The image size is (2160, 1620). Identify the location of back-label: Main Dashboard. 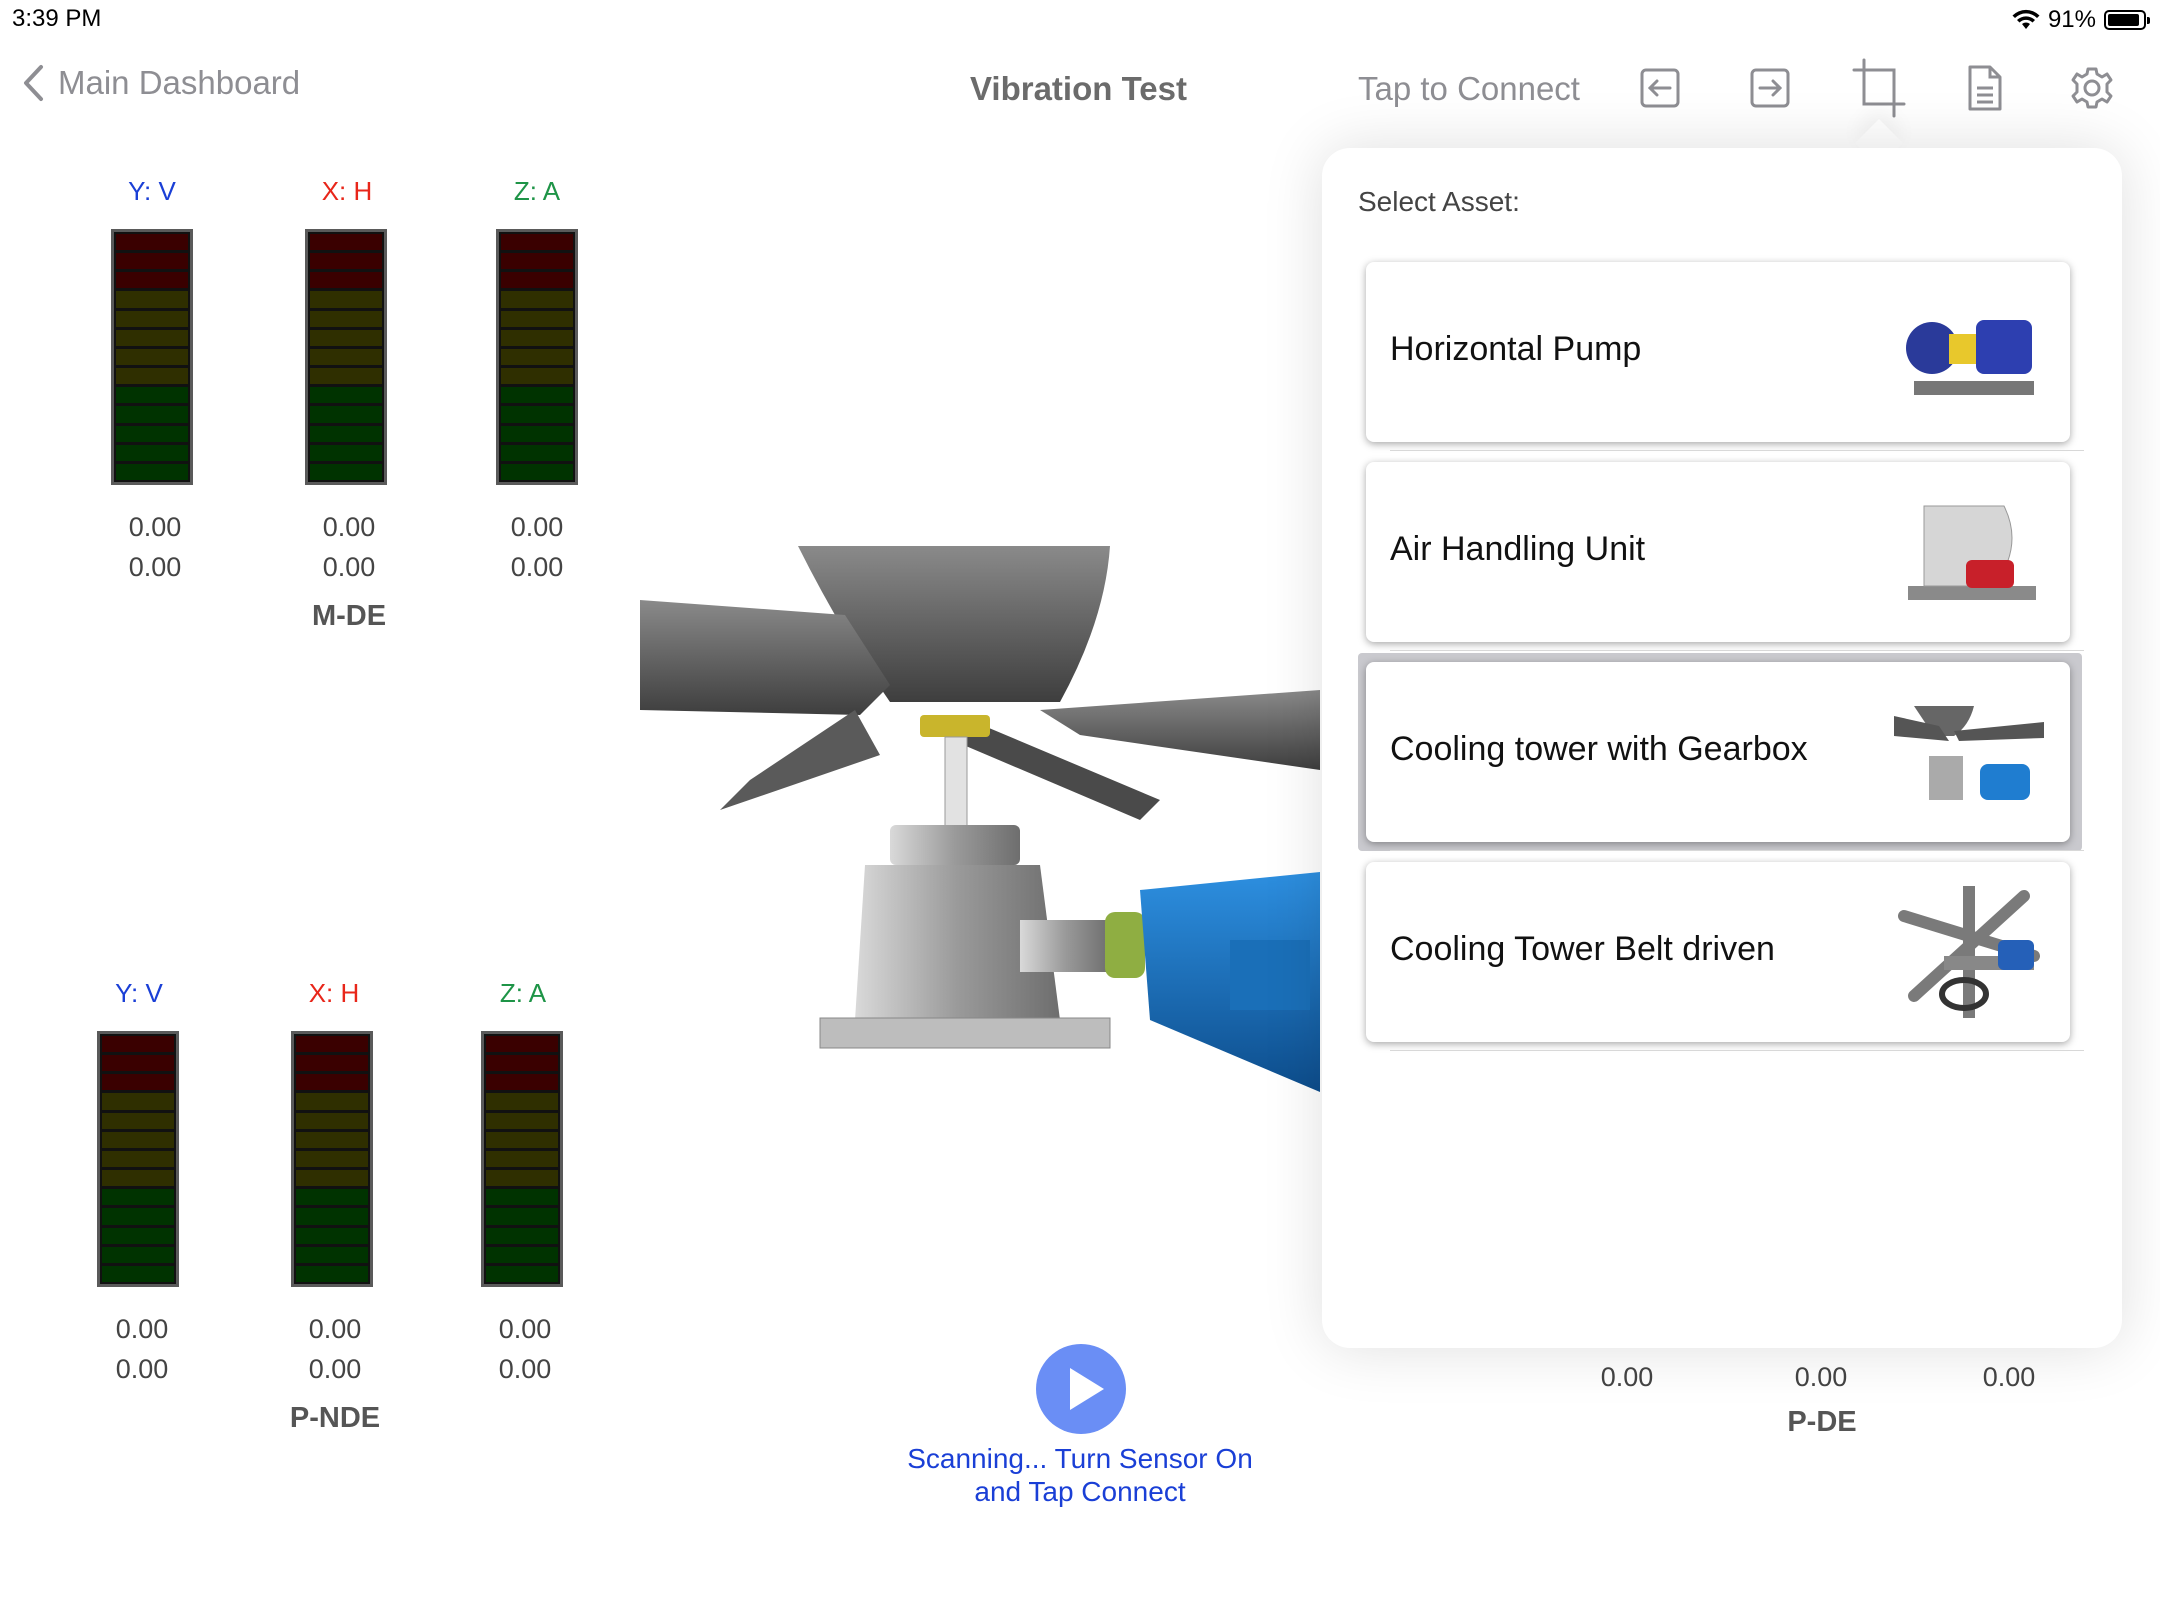
(179, 82).